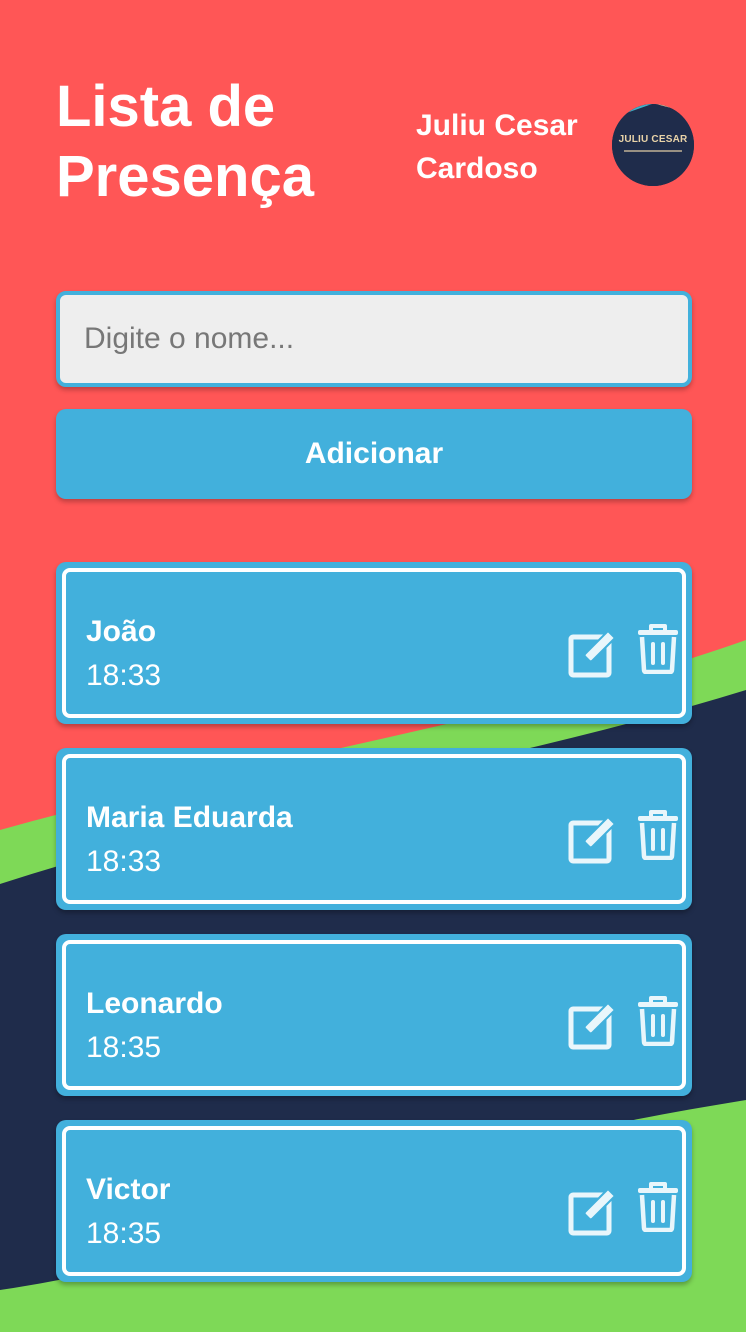 Image resolution: width=746 pixels, height=1332 pixels. What do you see at coordinates (121, 631) in the screenshot?
I see `attendee-name: João` at bounding box center [121, 631].